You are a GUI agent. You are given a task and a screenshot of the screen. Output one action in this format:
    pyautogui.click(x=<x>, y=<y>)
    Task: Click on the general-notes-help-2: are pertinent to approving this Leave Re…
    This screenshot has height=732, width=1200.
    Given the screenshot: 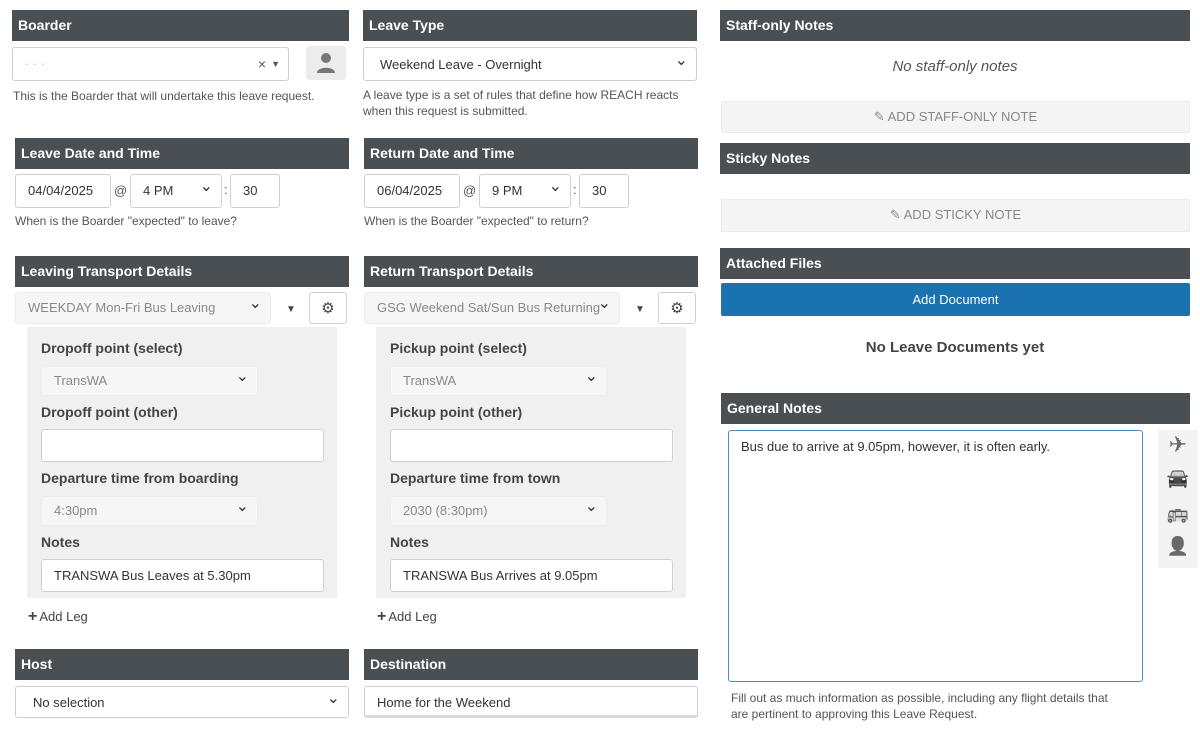 What is the action you would take?
    pyautogui.click(x=854, y=714)
    